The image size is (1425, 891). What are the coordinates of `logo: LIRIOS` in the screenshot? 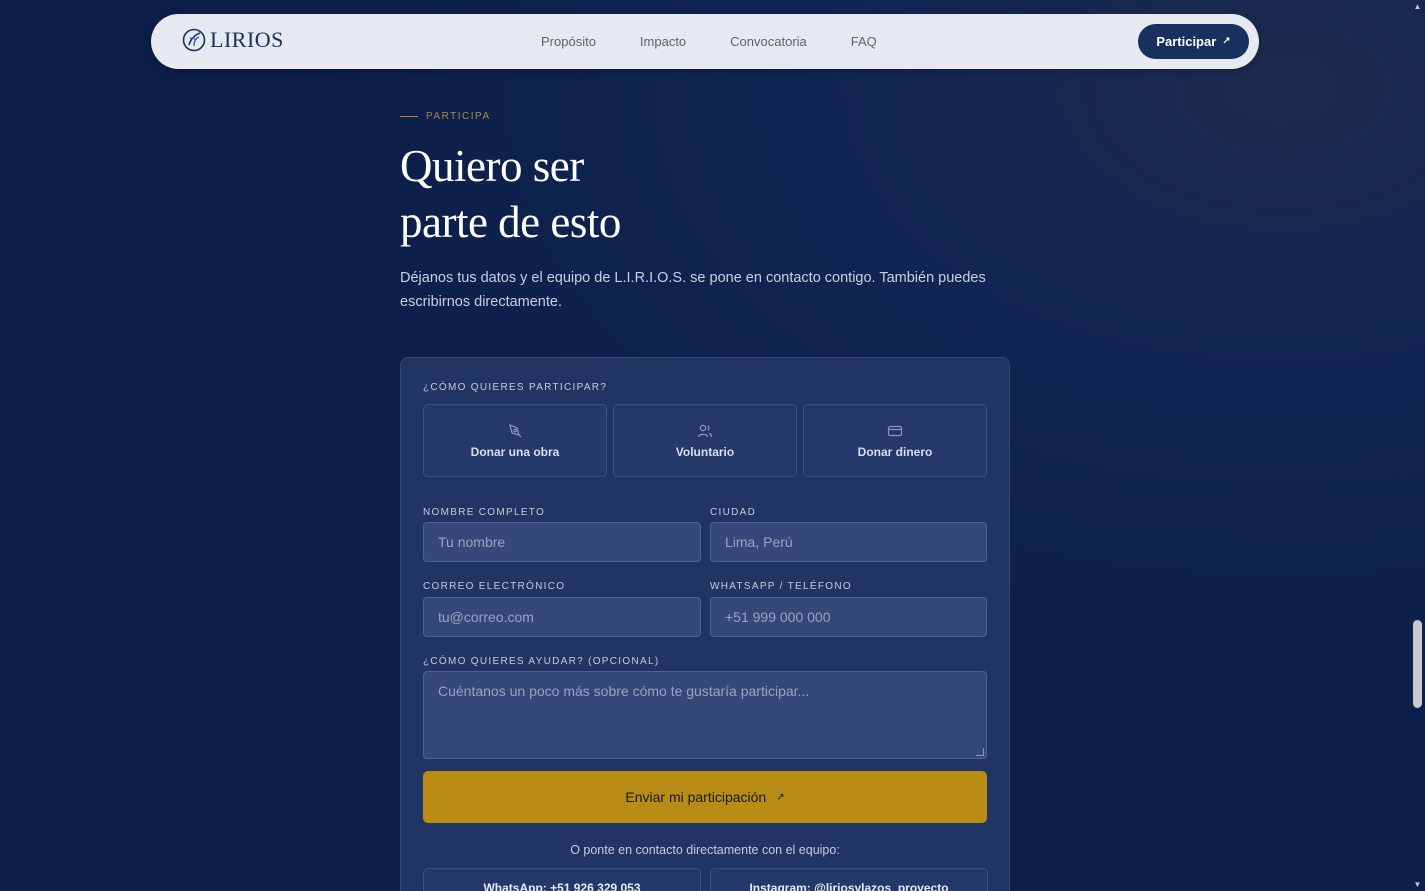 It's located at (232, 40).